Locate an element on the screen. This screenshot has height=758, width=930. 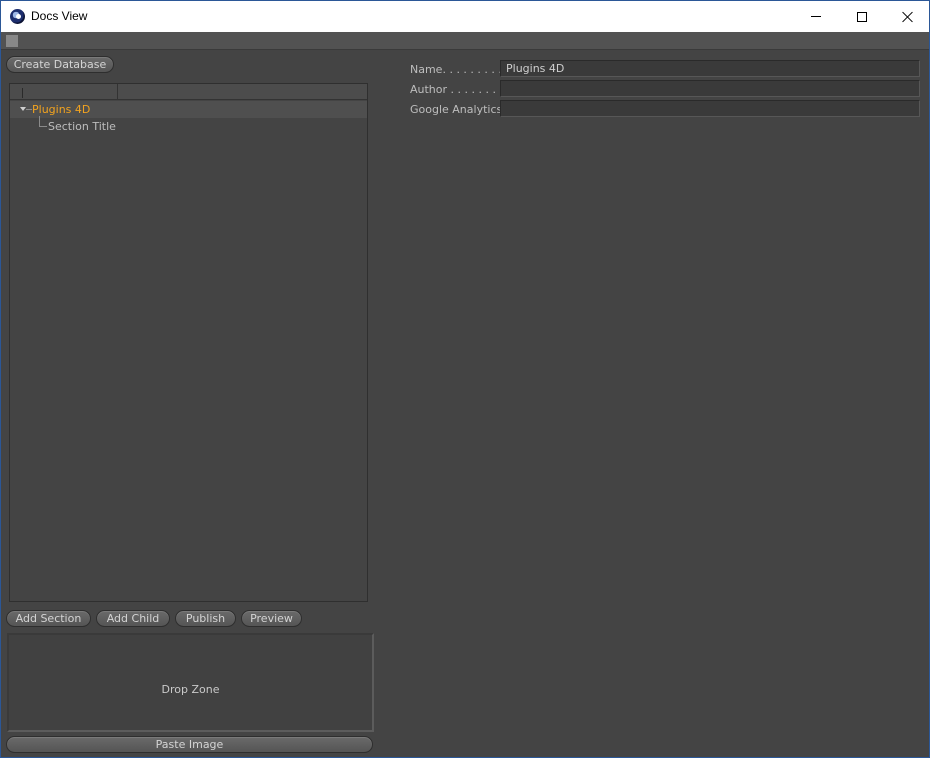
tree-item-child: Section Title is located at coordinates (188, 125).